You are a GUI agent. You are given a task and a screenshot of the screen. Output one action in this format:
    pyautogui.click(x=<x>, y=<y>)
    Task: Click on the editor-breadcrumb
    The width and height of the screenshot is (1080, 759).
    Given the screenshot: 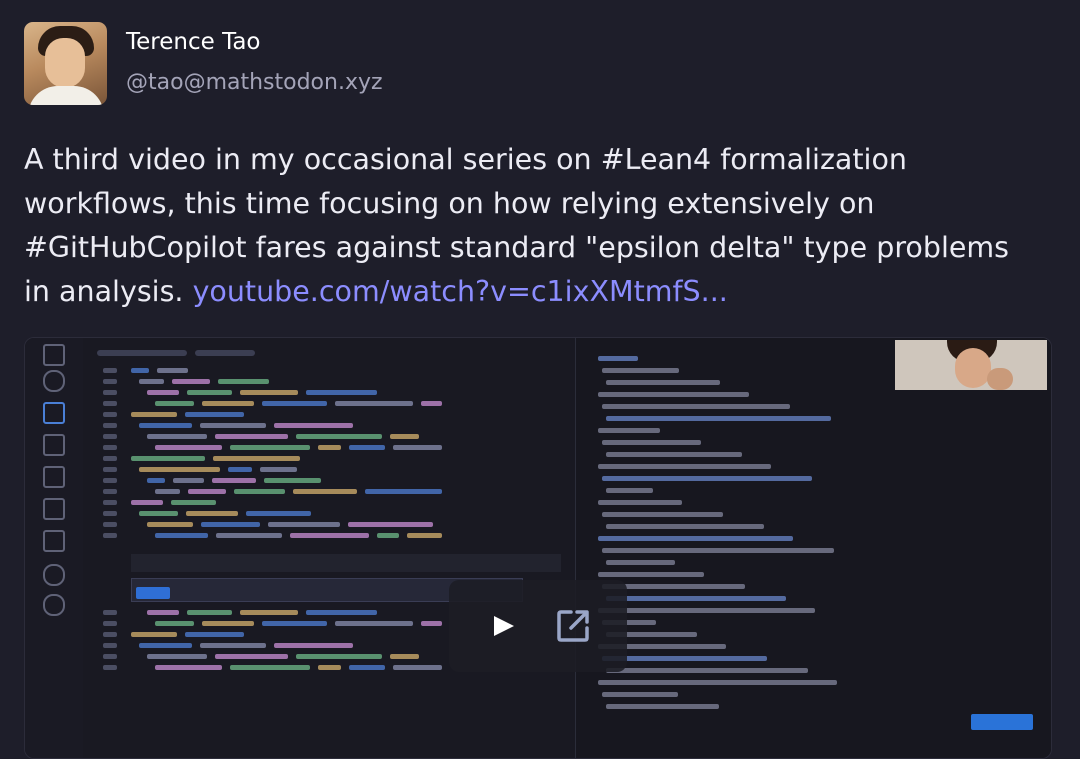 What is the action you would take?
    pyautogui.click(x=329, y=353)
    